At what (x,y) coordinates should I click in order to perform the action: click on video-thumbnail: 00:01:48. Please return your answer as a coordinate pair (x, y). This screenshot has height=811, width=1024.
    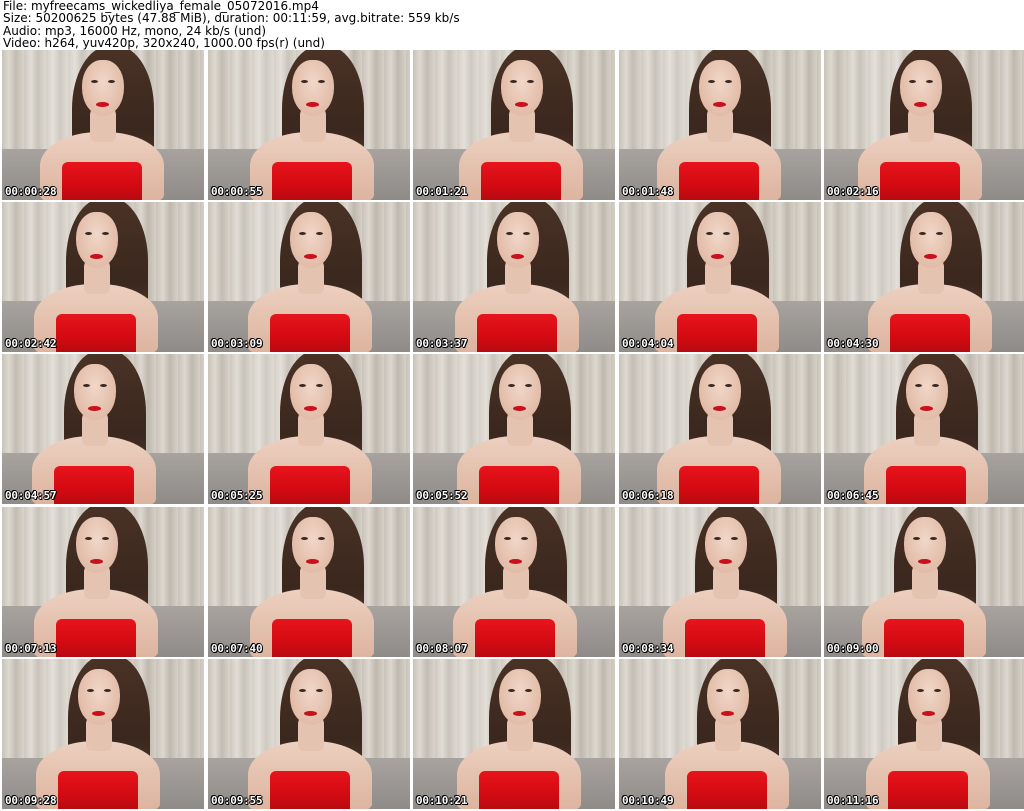
    Looking at the image, I should click on (720, 125).